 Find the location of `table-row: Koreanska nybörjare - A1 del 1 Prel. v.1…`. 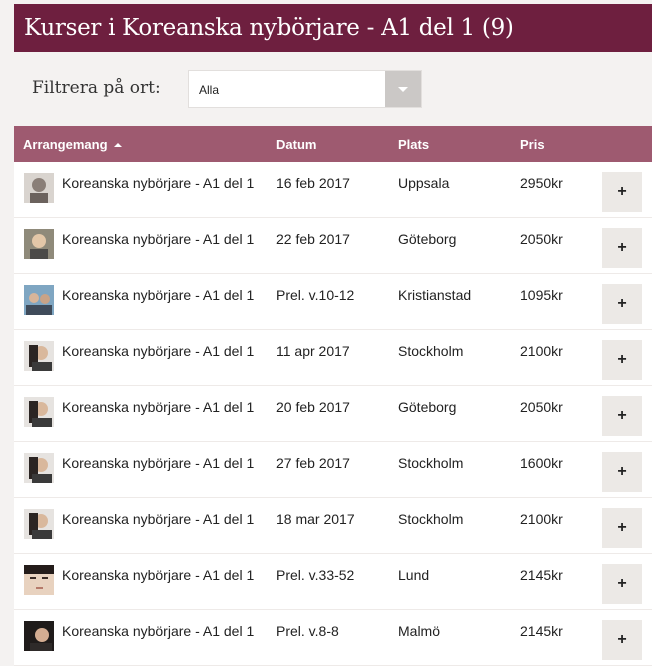

table-row: Koreanska nybörjare - A1 del 1 Prel. v.1… is located at coordinates (333, 302).